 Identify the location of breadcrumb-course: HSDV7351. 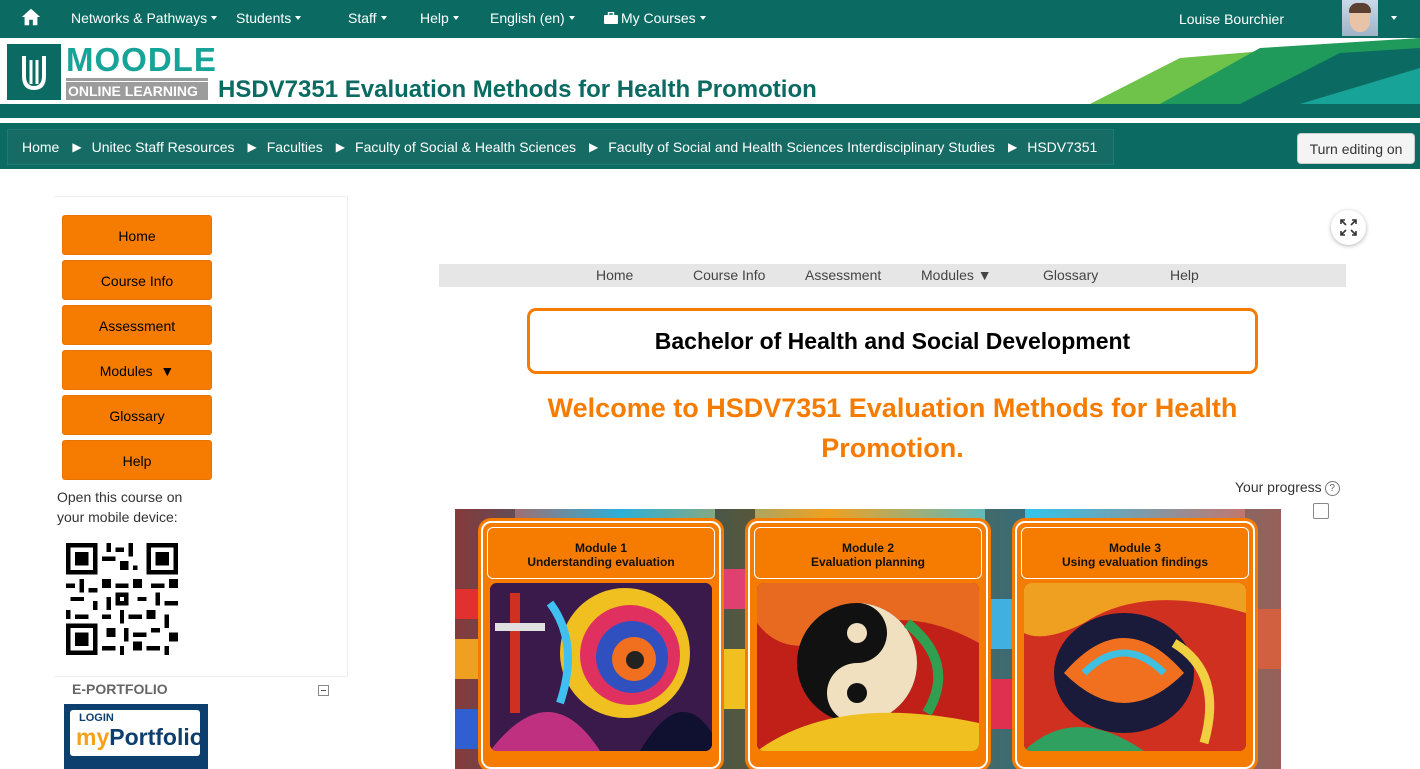
(1062, 147).